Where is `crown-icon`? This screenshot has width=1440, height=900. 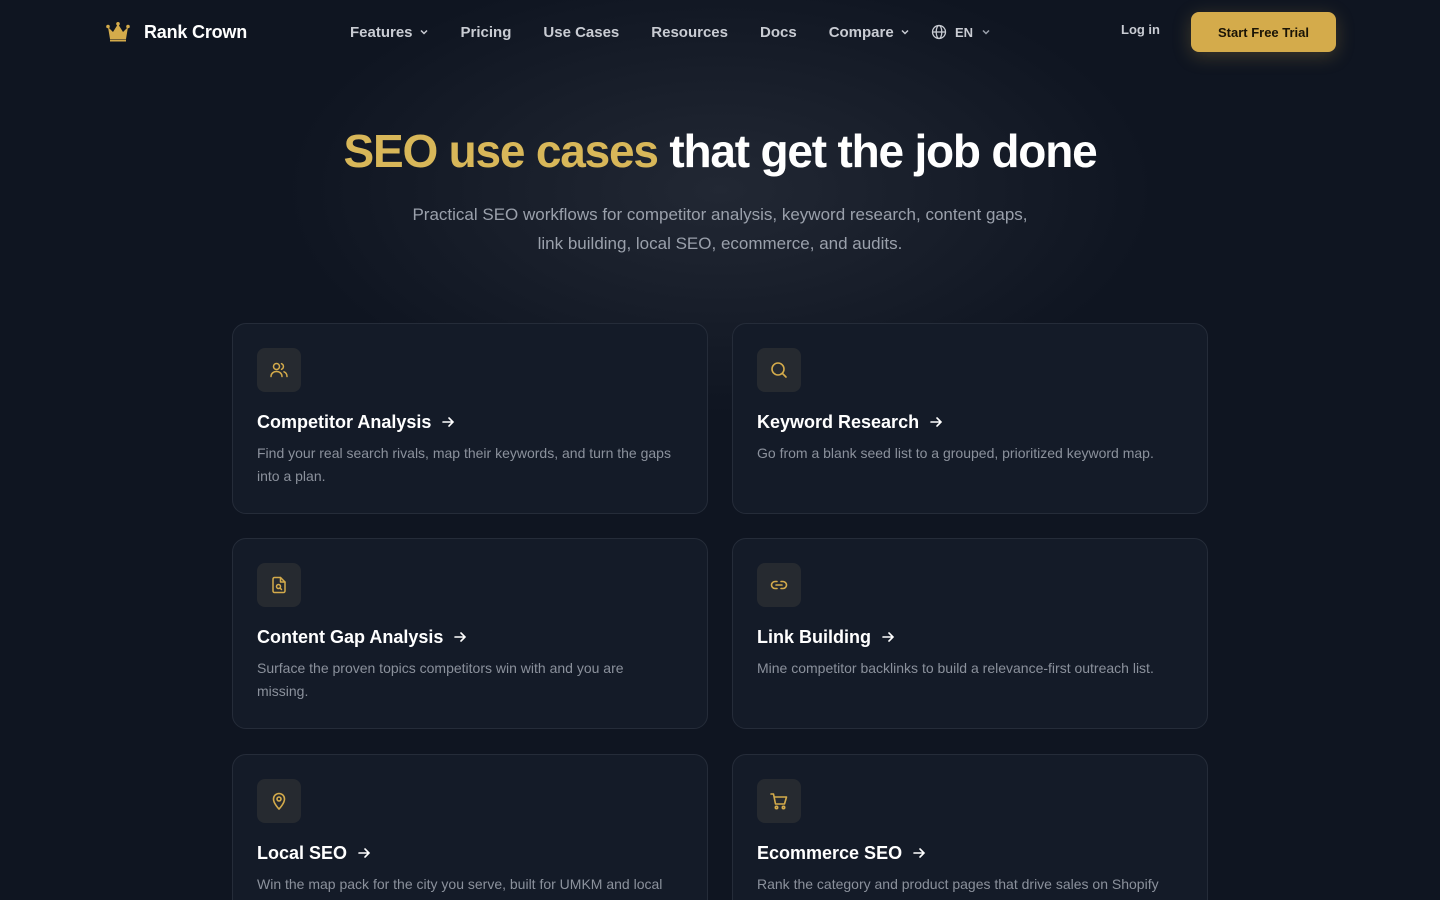 crown-icon is located at coordinates (118, 32).